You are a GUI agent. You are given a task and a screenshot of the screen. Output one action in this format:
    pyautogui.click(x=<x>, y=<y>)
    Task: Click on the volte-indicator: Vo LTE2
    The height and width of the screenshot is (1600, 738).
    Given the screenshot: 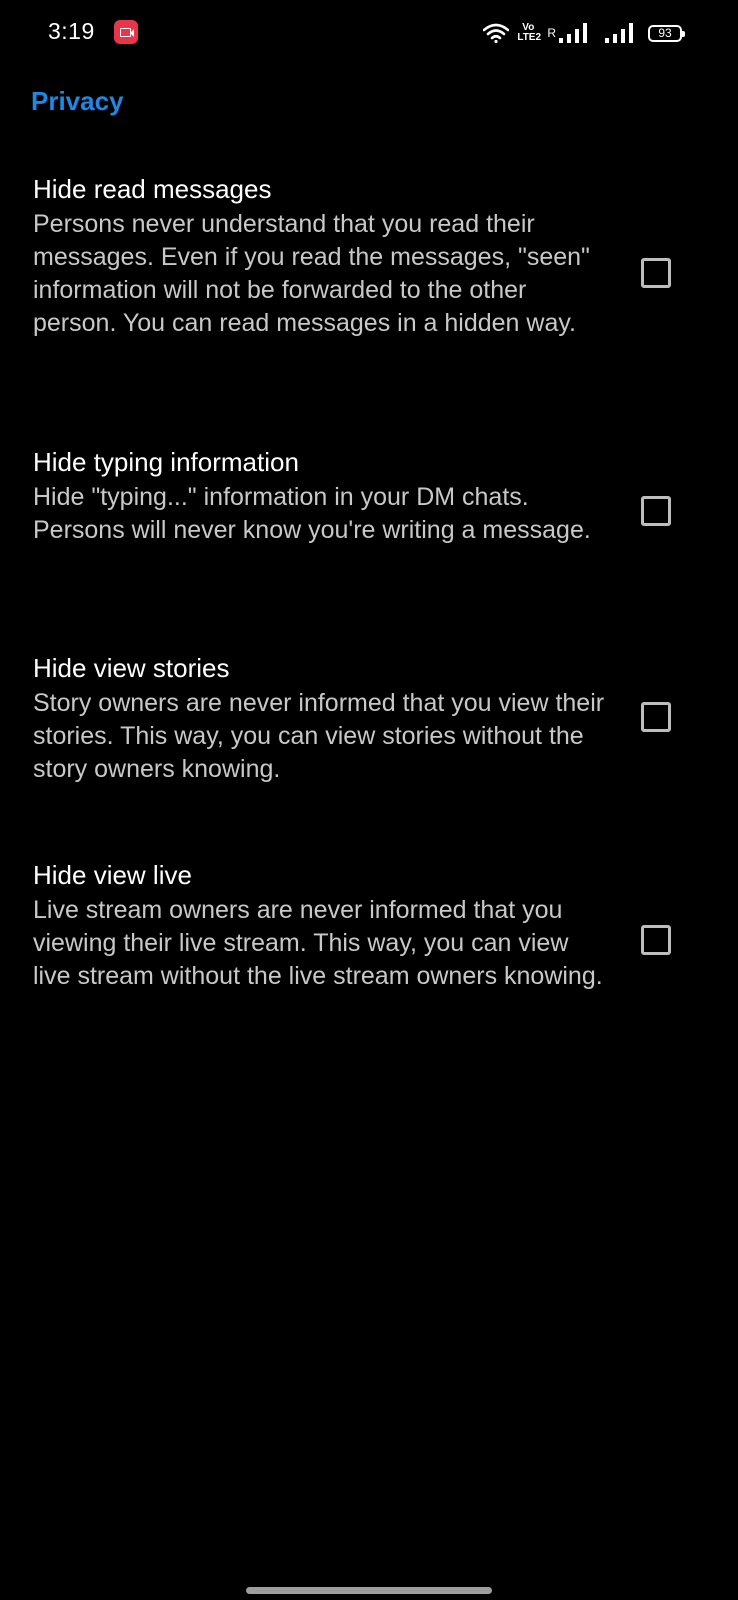 What is the action you would take?
    pyautogui.click(x=529, y=33)
    